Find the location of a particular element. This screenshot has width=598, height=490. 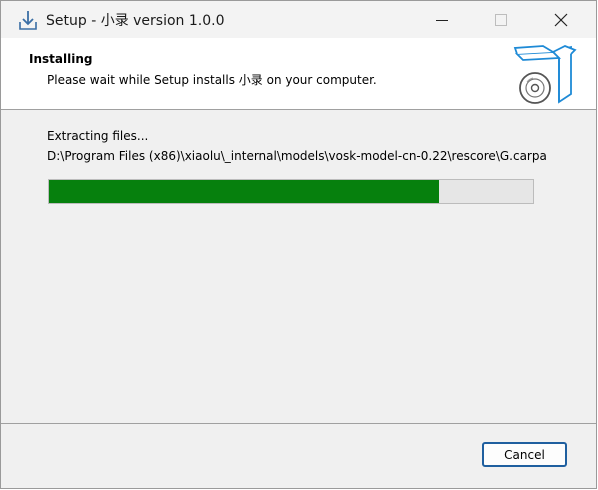

progress-fill is located at coordinates (244, 191).